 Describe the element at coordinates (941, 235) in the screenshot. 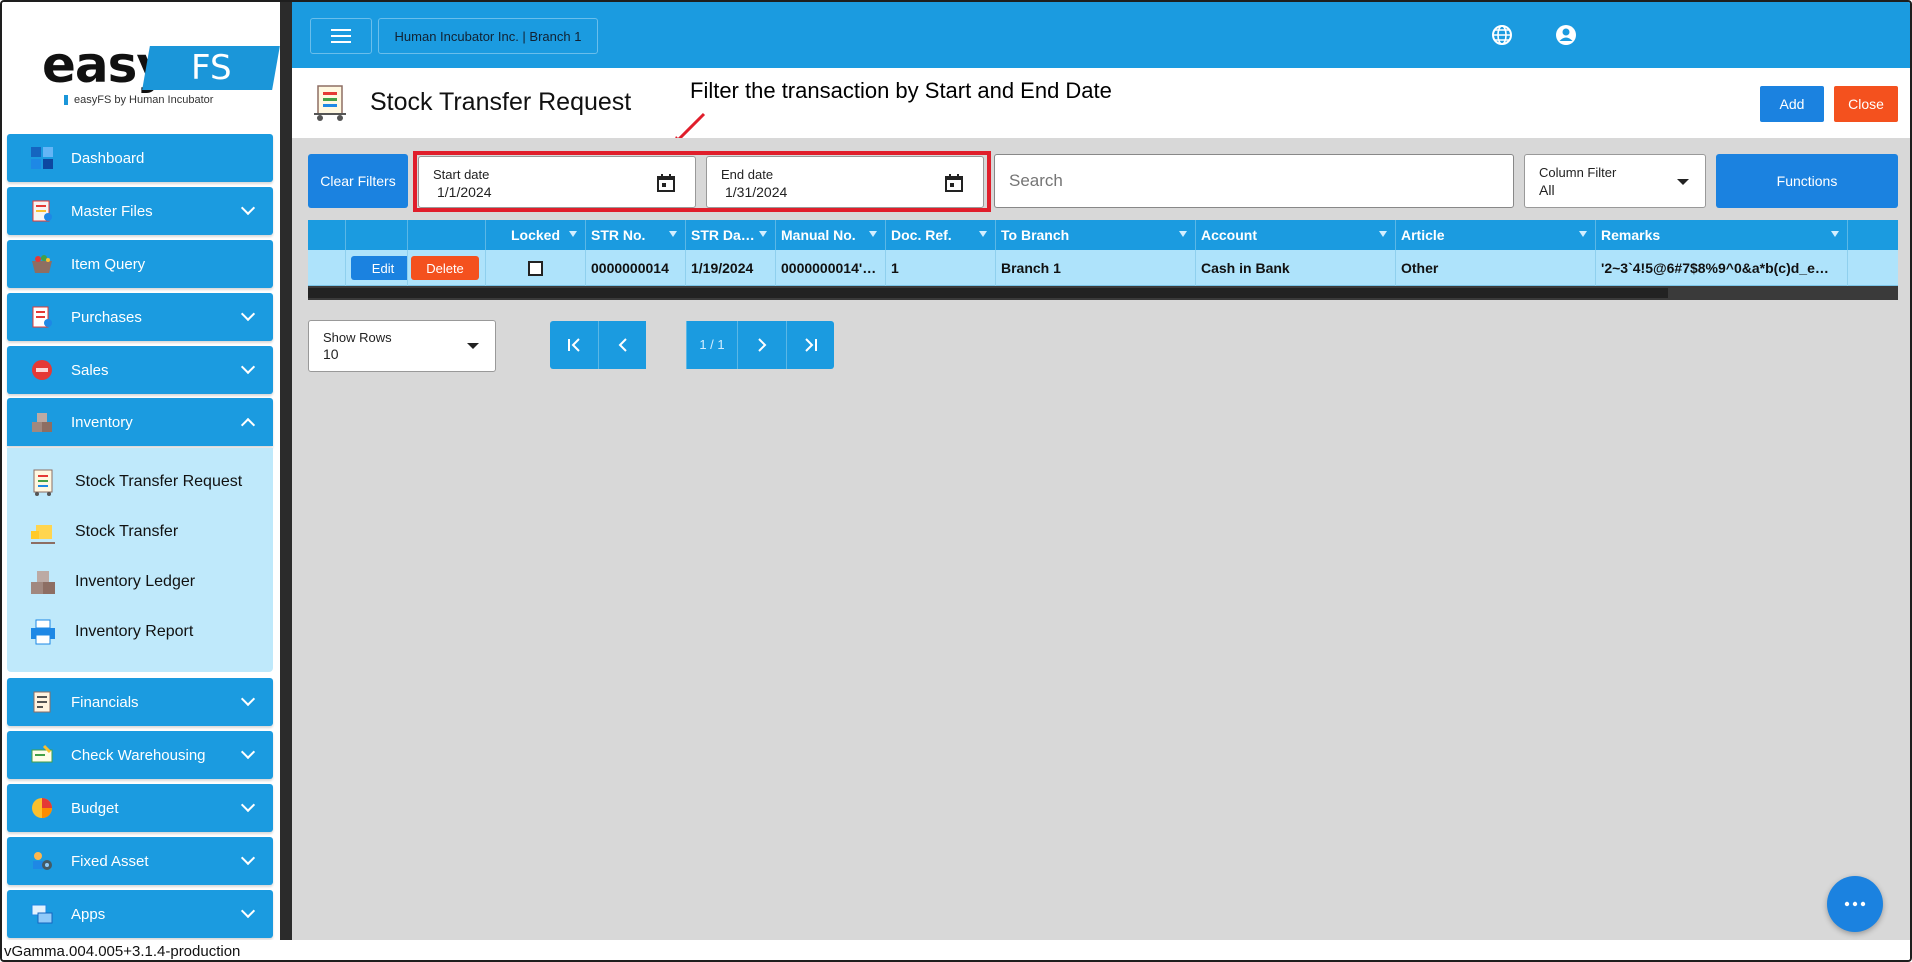

I see `header-cell-doc-ref: Doc. Ref.` at that location.